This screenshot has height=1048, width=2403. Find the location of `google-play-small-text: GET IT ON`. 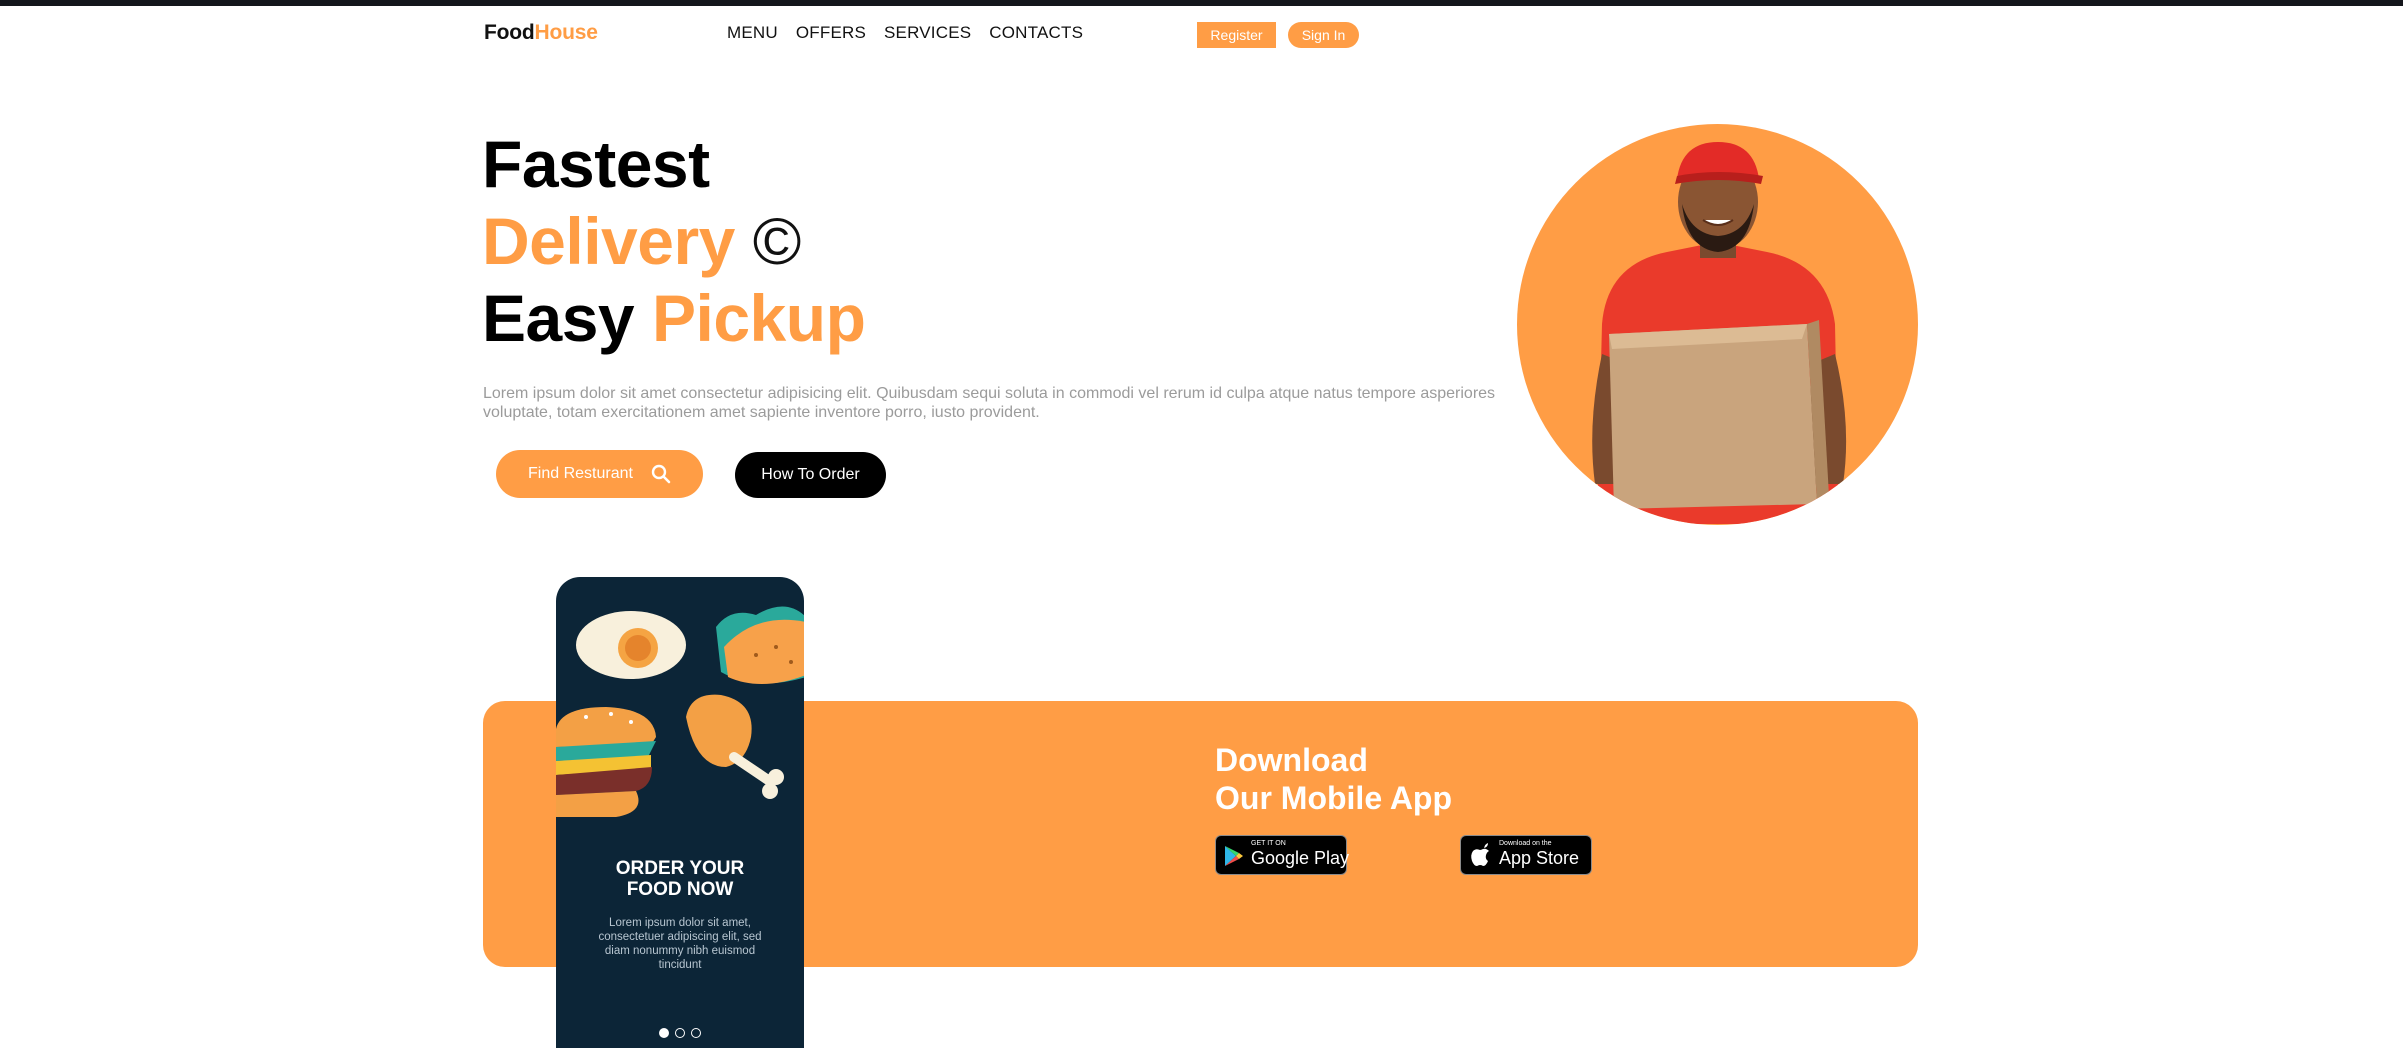

google-play-small-text: GET IT ON is located at coordinates (1268, 843).